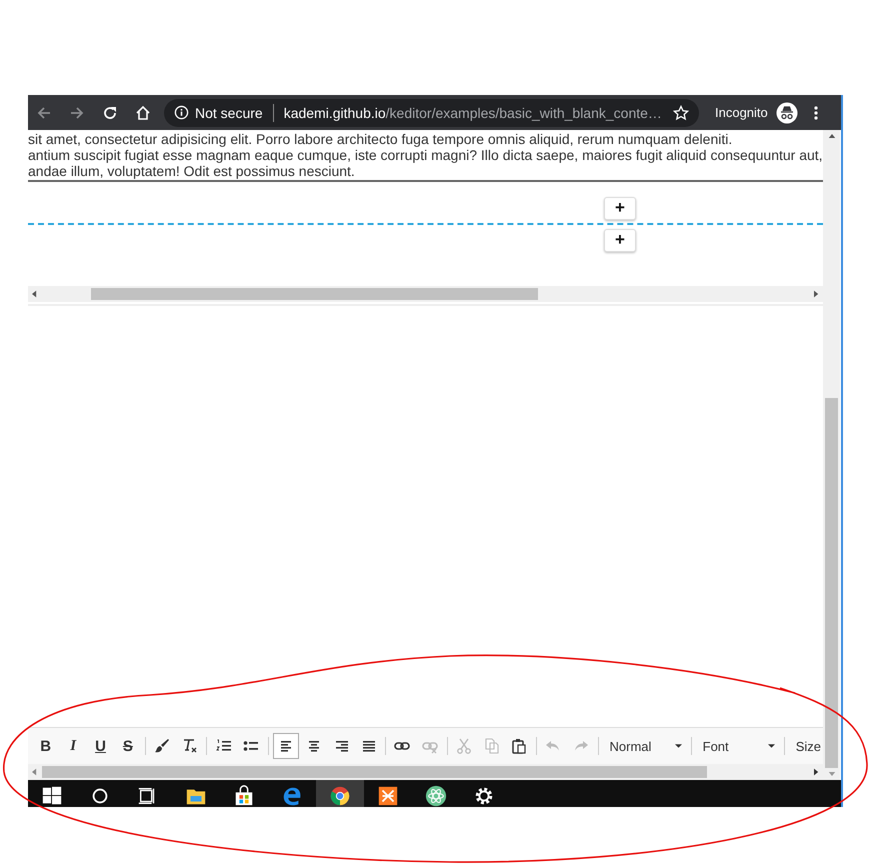 The width and height of the screenshot is (871, 867). What do you see at coordinates (190, 746) in the screenshot?
I see `clear-format-icon` at bounding box center [190, 746].